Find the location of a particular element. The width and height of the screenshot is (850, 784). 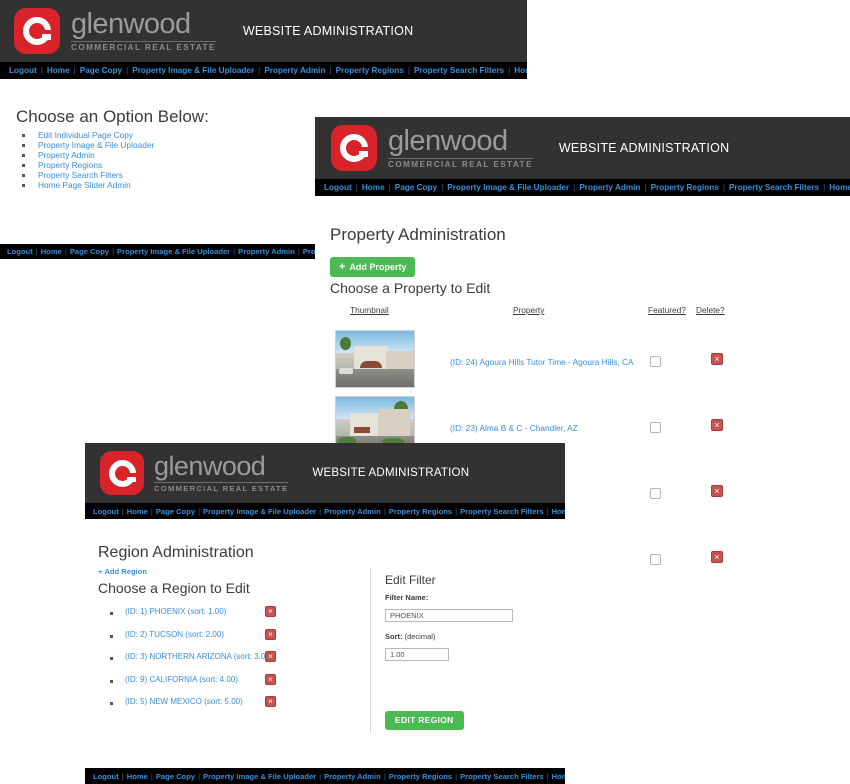

option-item: Property Regions is located at coordinates (88, 165).